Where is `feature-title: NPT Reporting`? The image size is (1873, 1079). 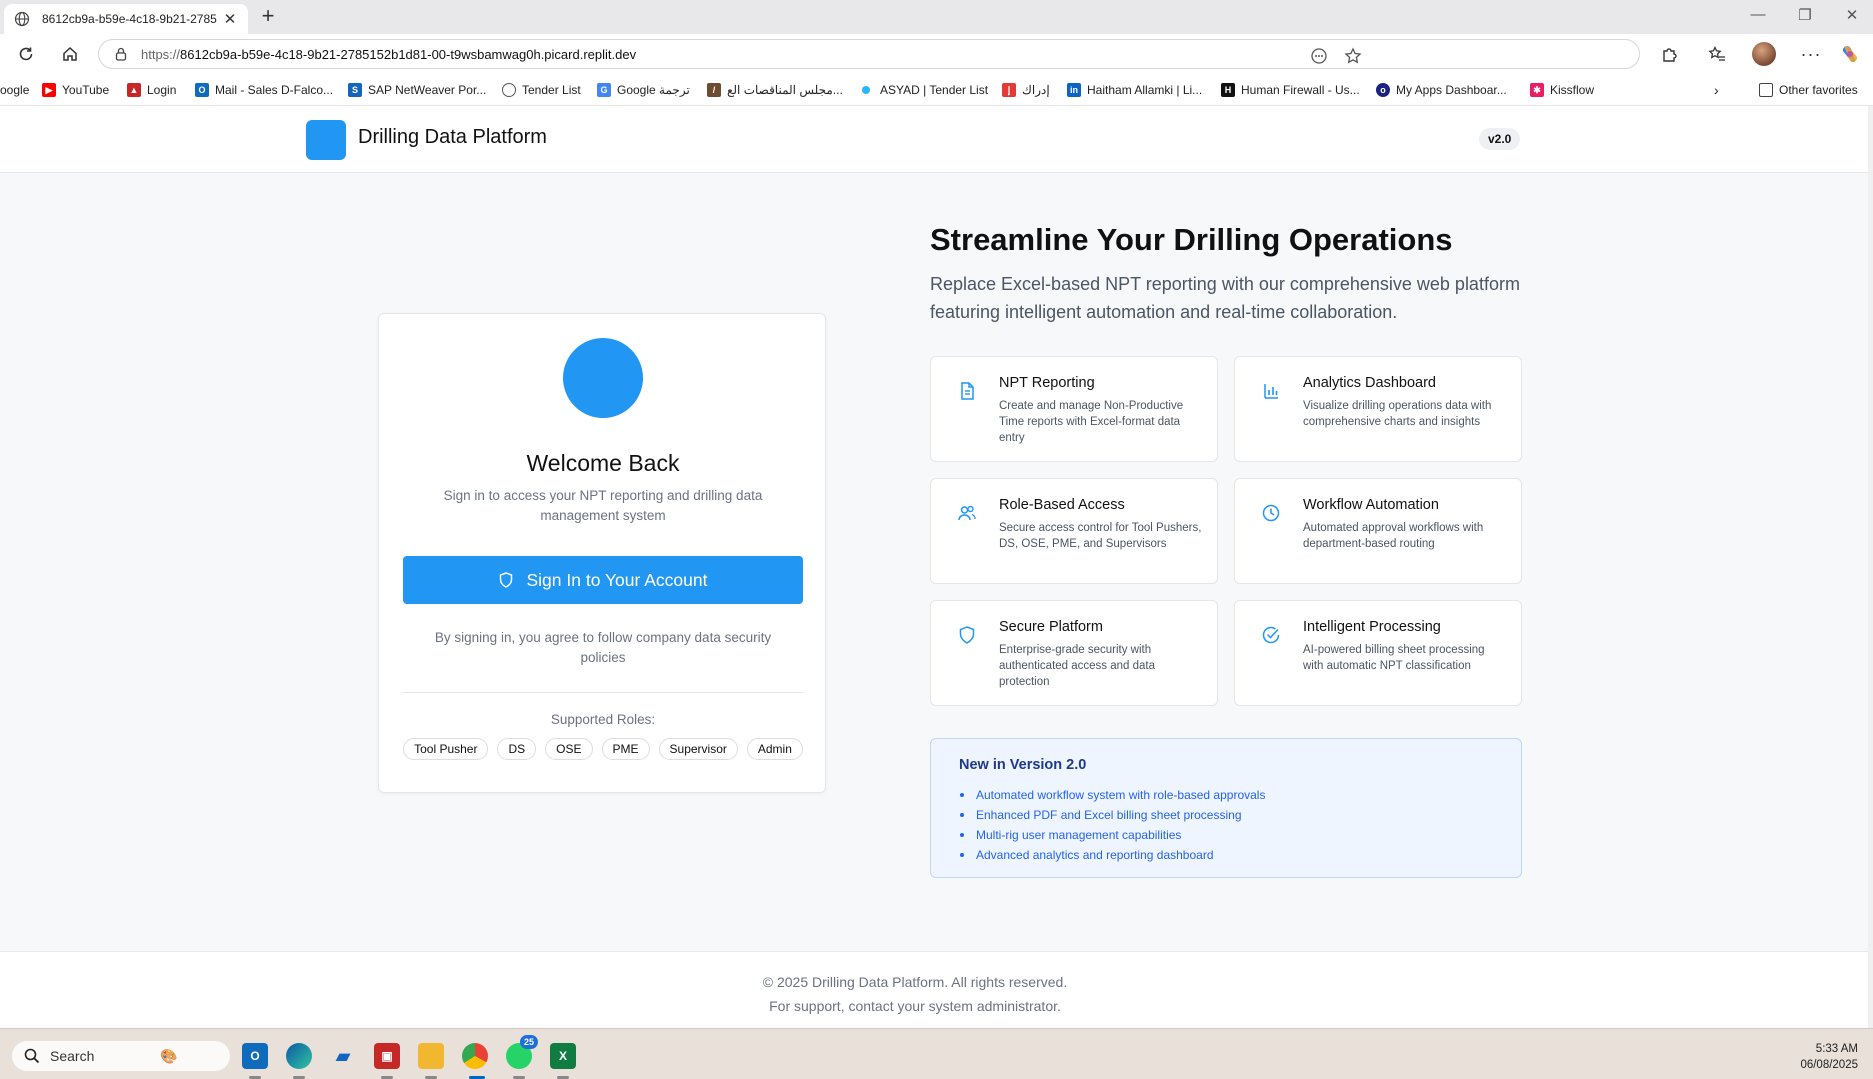
feature-title: NPT Reporting is located at coordinates (1047, 383).